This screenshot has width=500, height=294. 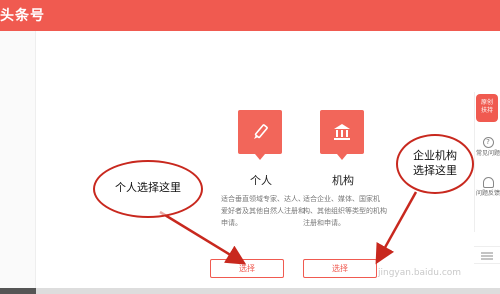 I want to click on sidebar-feedback-label: 问题反馈, so click(x=487, y=193).